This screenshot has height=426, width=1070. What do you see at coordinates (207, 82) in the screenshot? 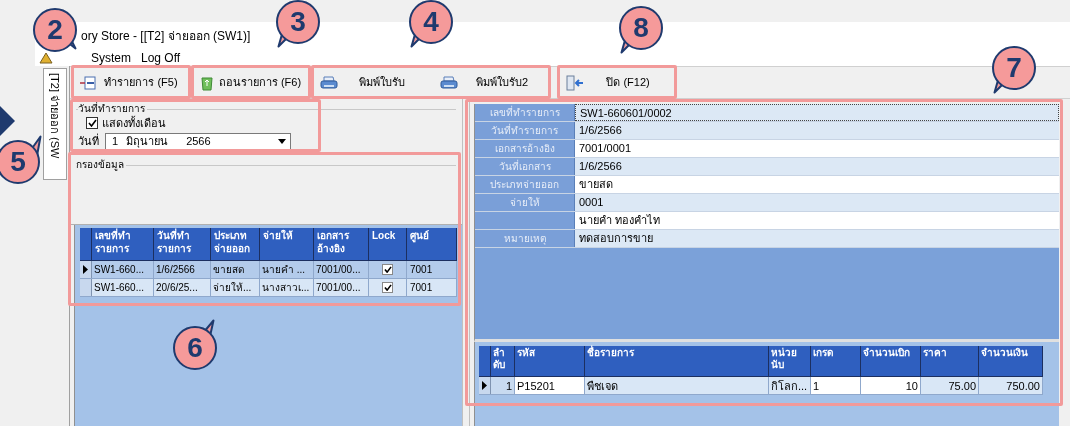
I see `recycle-bin-icon` at bounding box center [207, 82].